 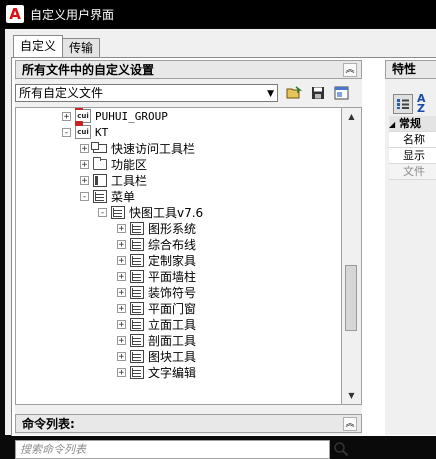 I want to click on tree-node: + 综合布线, so click(x=156, y=244).